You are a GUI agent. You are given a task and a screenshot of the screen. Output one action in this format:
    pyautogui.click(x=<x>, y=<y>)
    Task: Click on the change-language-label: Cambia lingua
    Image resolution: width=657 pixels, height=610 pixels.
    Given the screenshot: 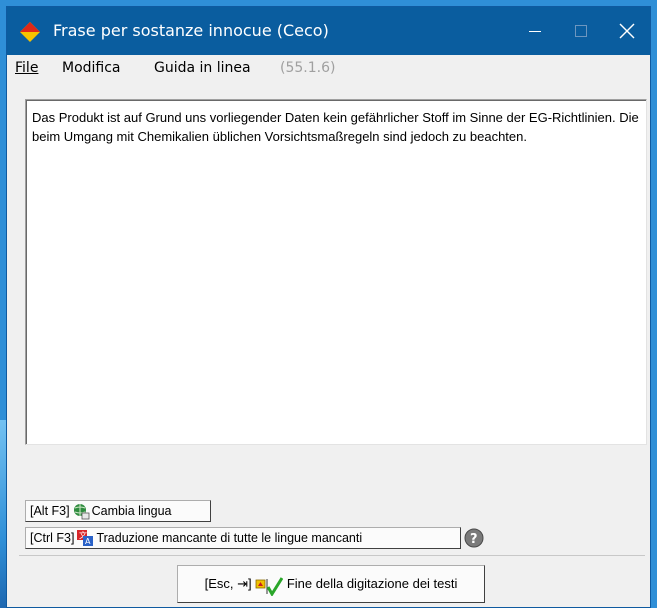 What is the action you would take?
    pyautogui.click(x=131, y=511)
    